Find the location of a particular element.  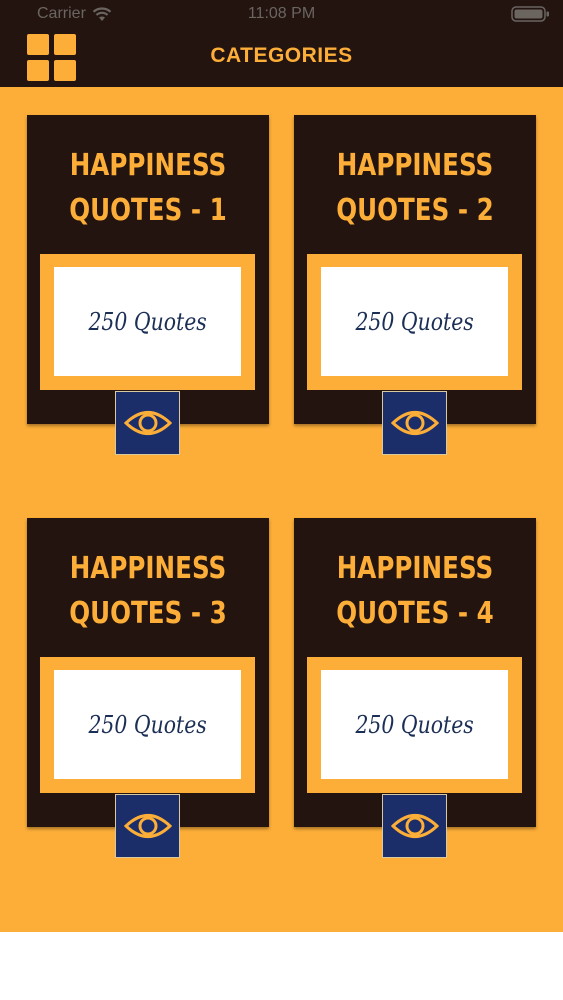

page-title: CATEGORIES is located at coordinates (281, 55).